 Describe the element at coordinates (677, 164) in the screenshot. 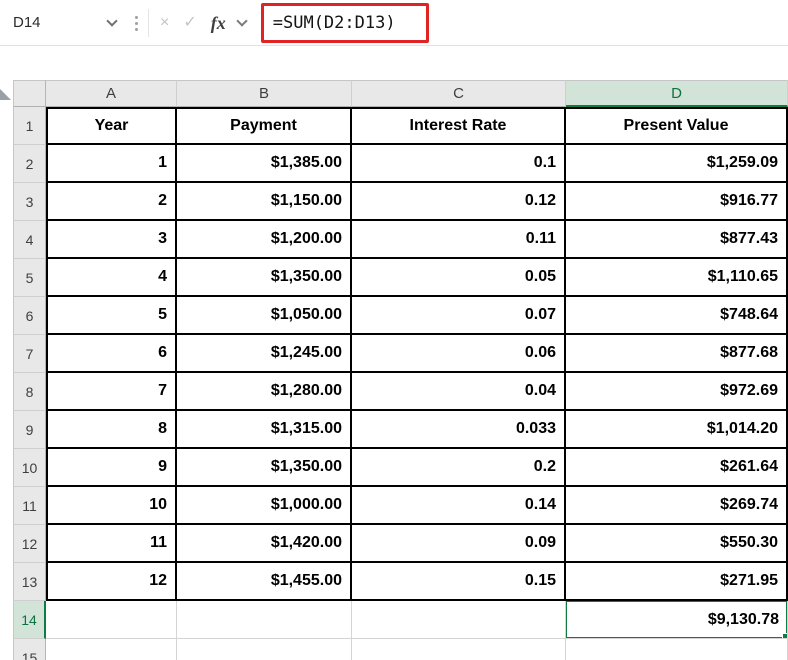

I see `cell-D2: $1,259.09` at that location.